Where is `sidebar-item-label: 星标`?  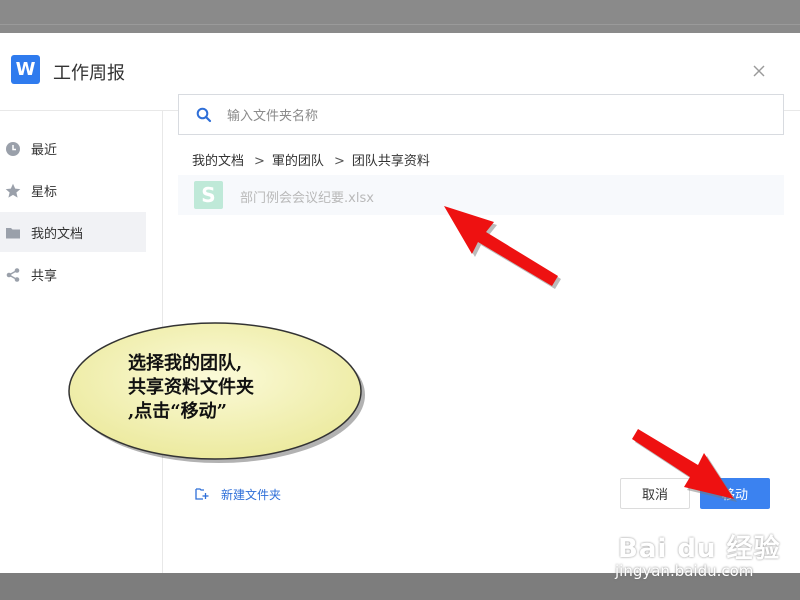 sidebar-item-label: 星标 is located at coordinates (44, 192).